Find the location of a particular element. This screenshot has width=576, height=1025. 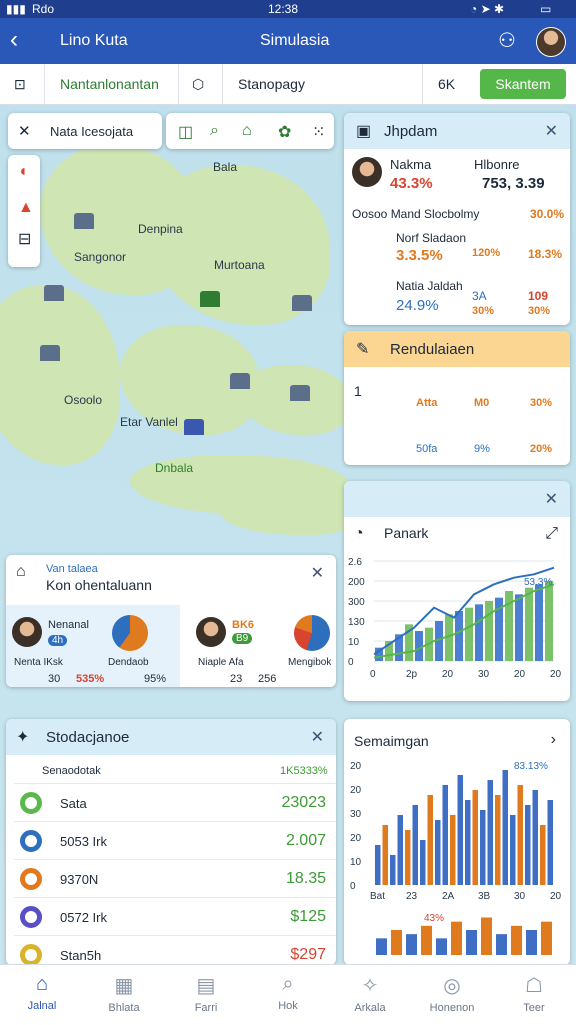

row-label: Stan5h is located at coordinates (81, 955).